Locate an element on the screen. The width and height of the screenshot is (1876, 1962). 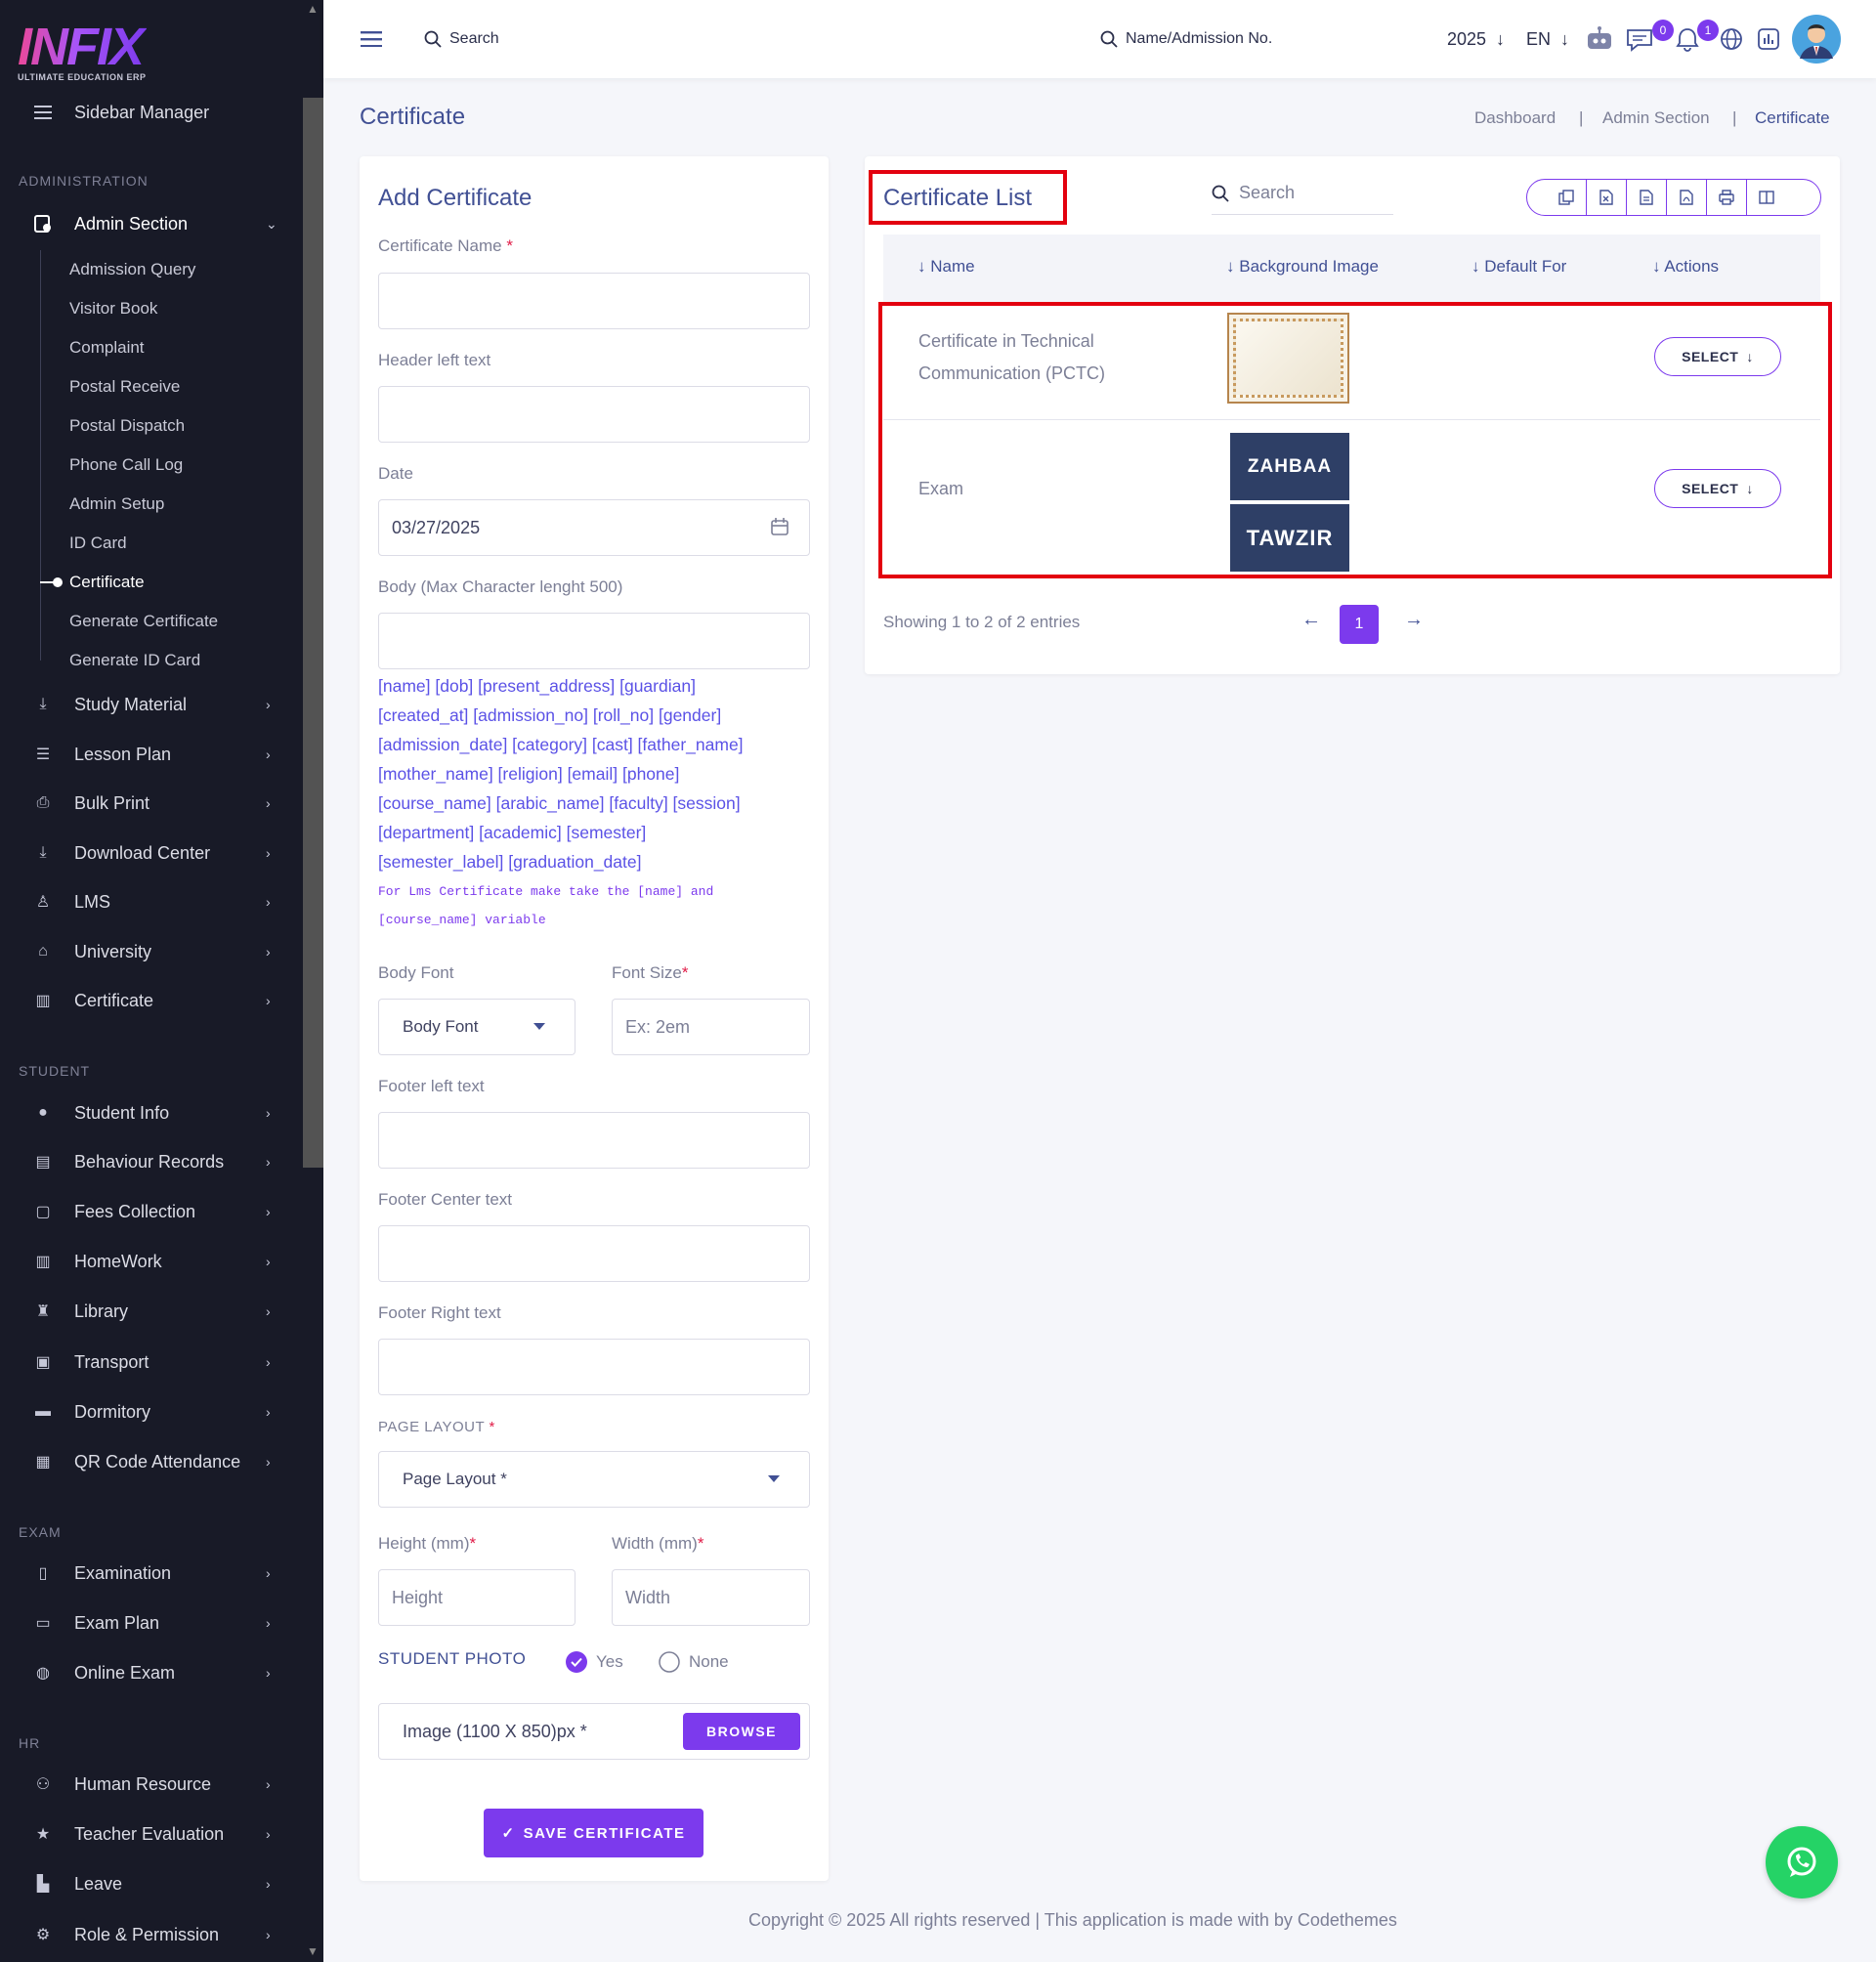
page-layout-value: Page Layout * is located at coordinates (455, 1479).